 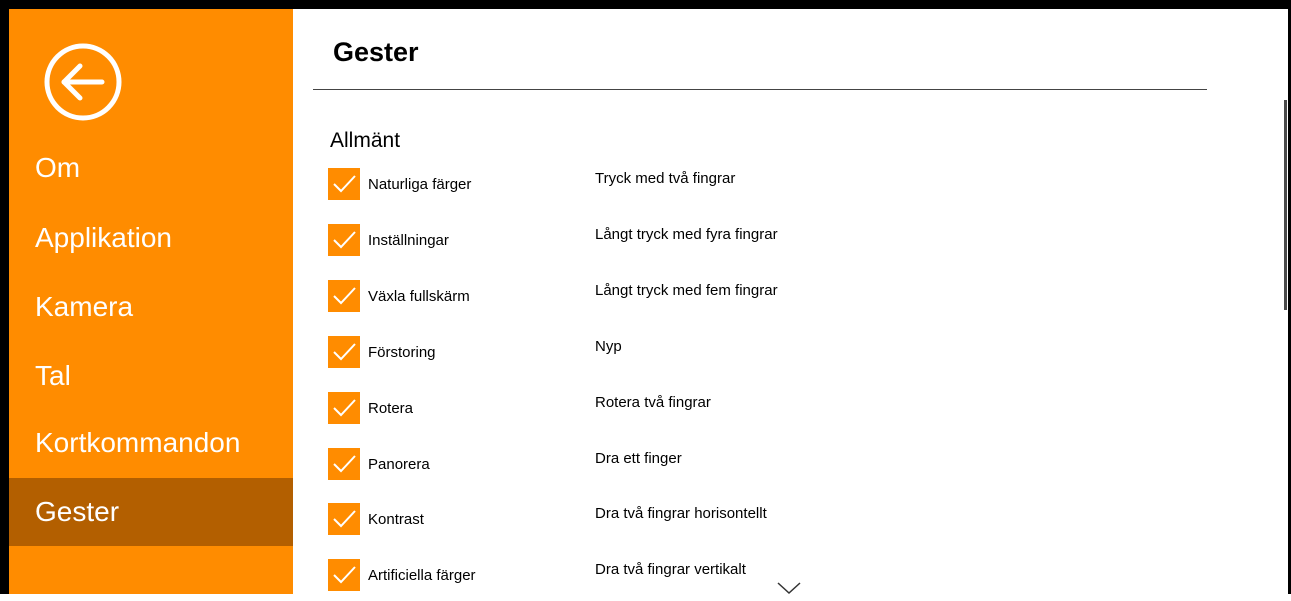 I want to click on sidebar-item-label: Gester, so click(x=77, y=511).